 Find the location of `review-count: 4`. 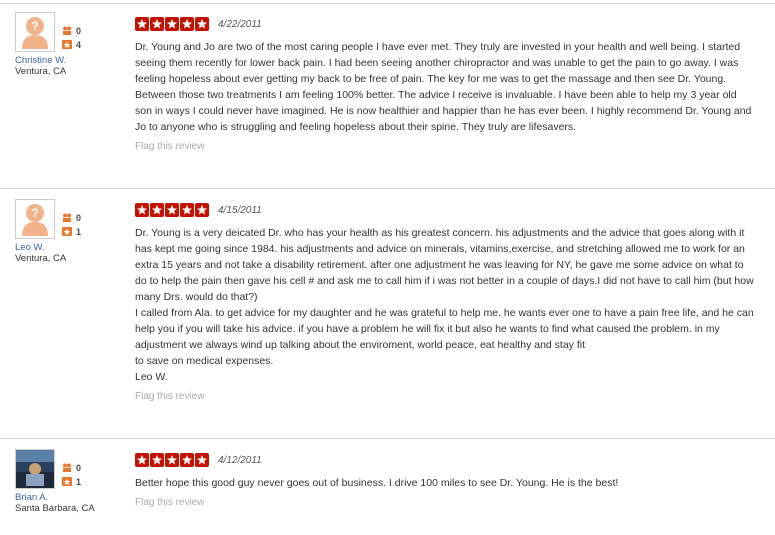

review-count: 4 is located at coordinates (71, 45).